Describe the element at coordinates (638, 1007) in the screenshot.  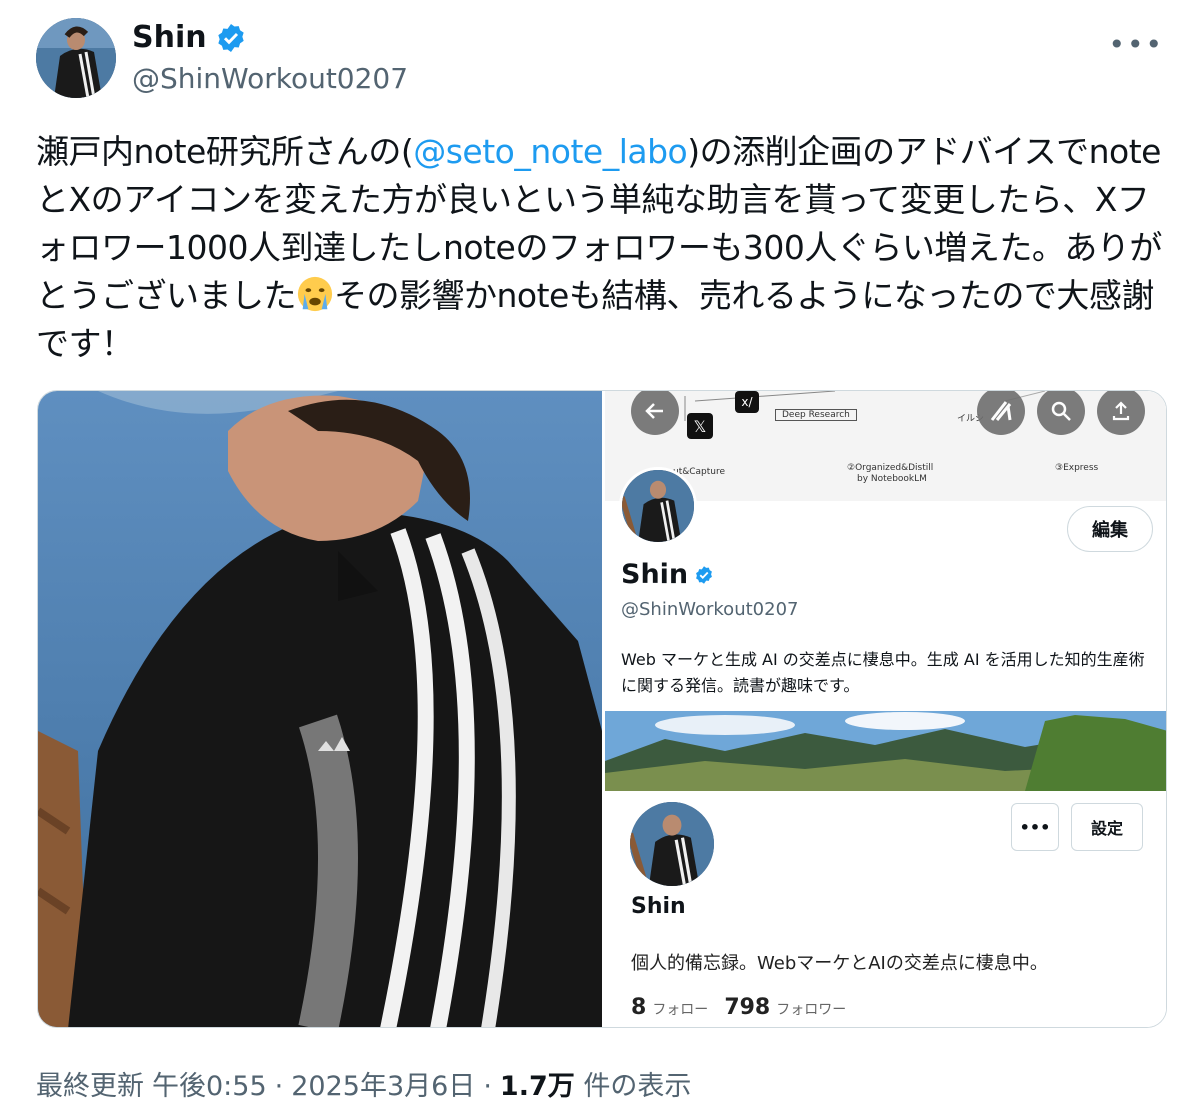
I see `following-count: 8` at that location.